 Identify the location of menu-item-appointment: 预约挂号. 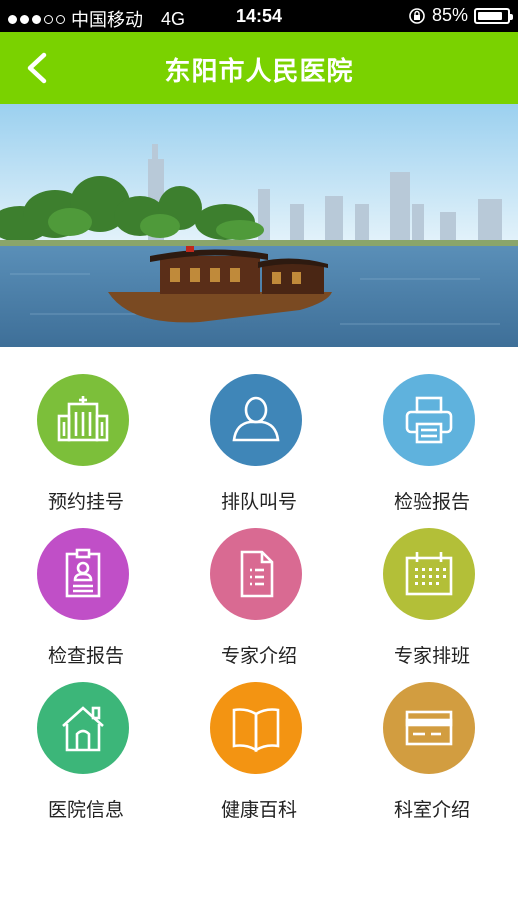
(86, 430).